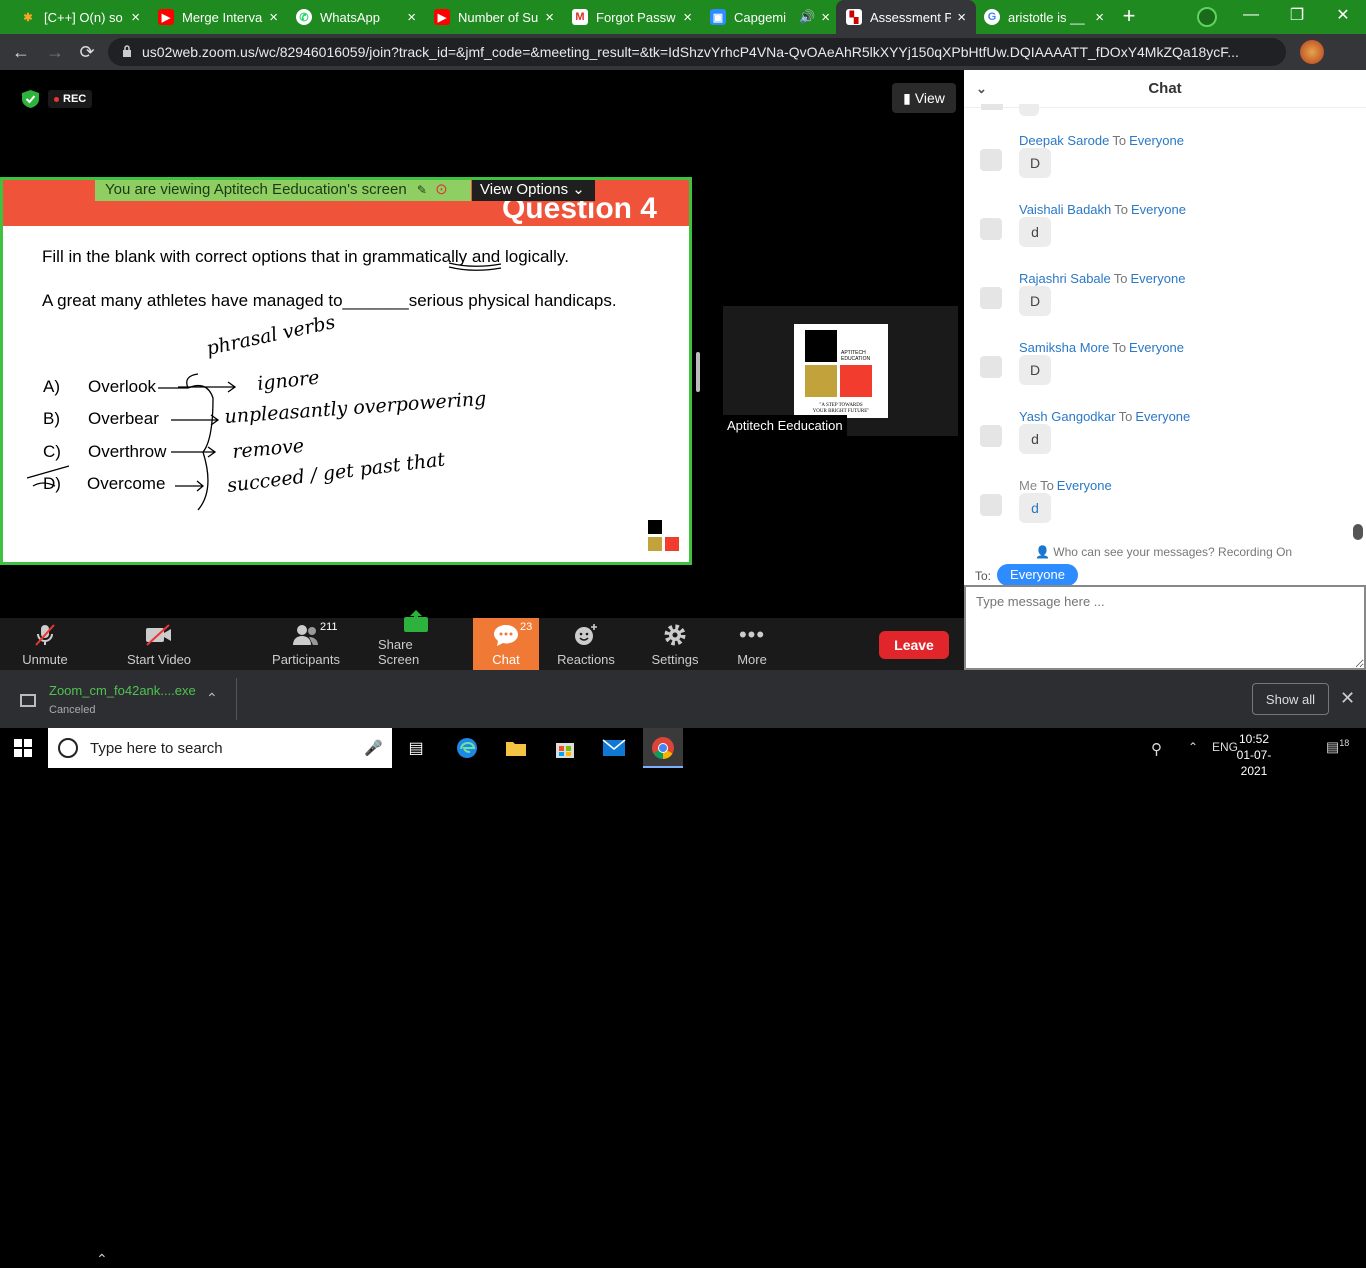 This screenshot has height=1268, width=1366. Describe the element at coordinates (416, 621) in the screenshot. I see `share-screen-icon` at that location.